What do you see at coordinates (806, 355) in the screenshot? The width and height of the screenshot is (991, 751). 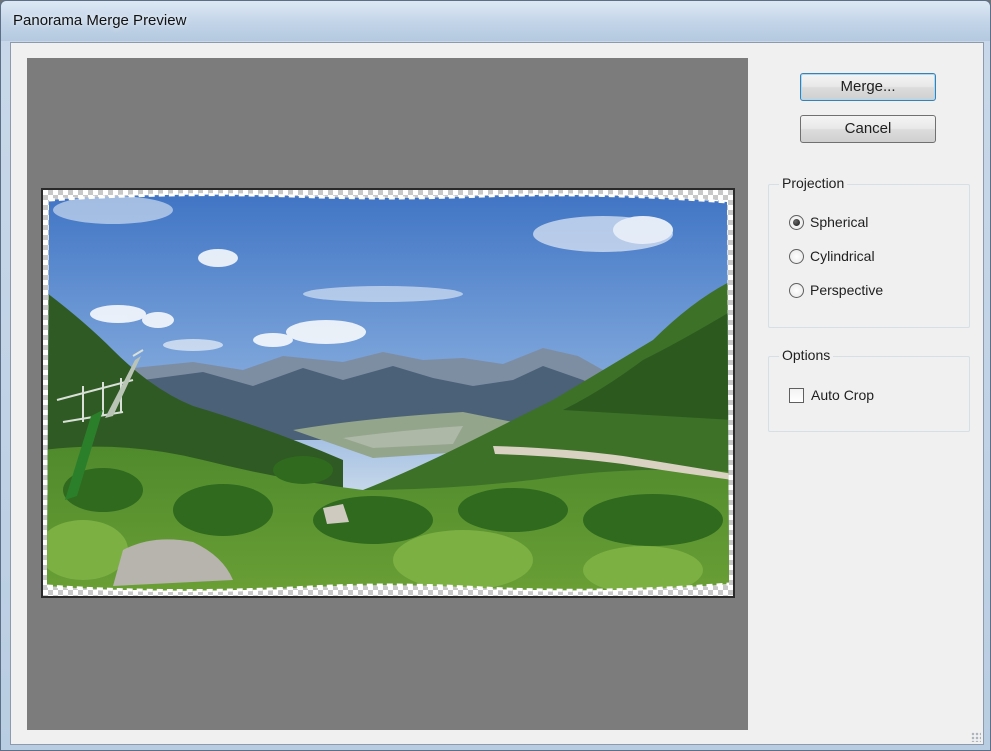 I see `options-group-label: Options` at bounding box center [806, 355].